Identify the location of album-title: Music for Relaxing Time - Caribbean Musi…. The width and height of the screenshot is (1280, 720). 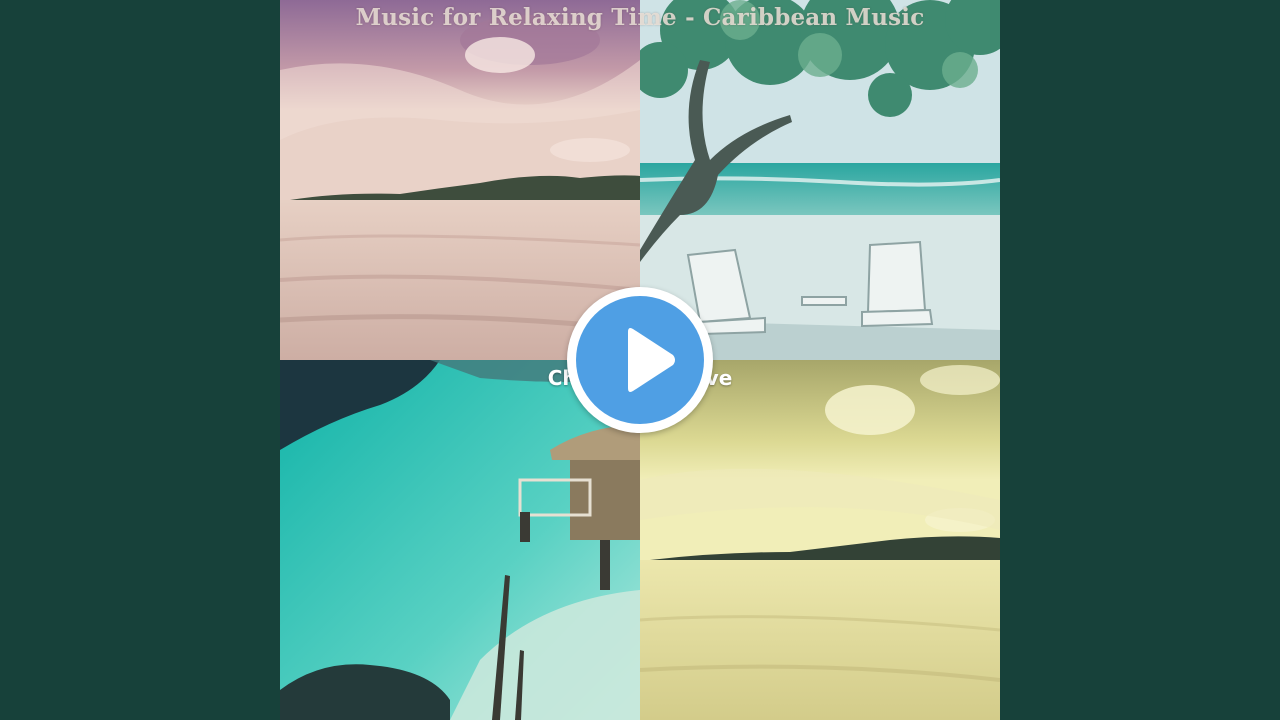
(640, 17).